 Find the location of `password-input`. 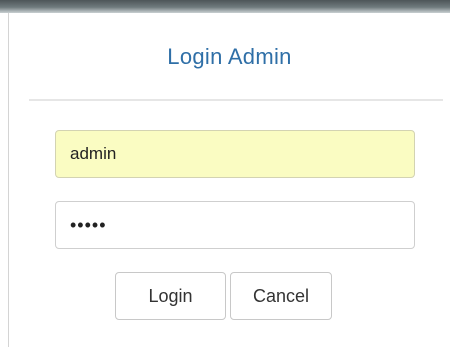

password-input is located at coordinates (235, 225).